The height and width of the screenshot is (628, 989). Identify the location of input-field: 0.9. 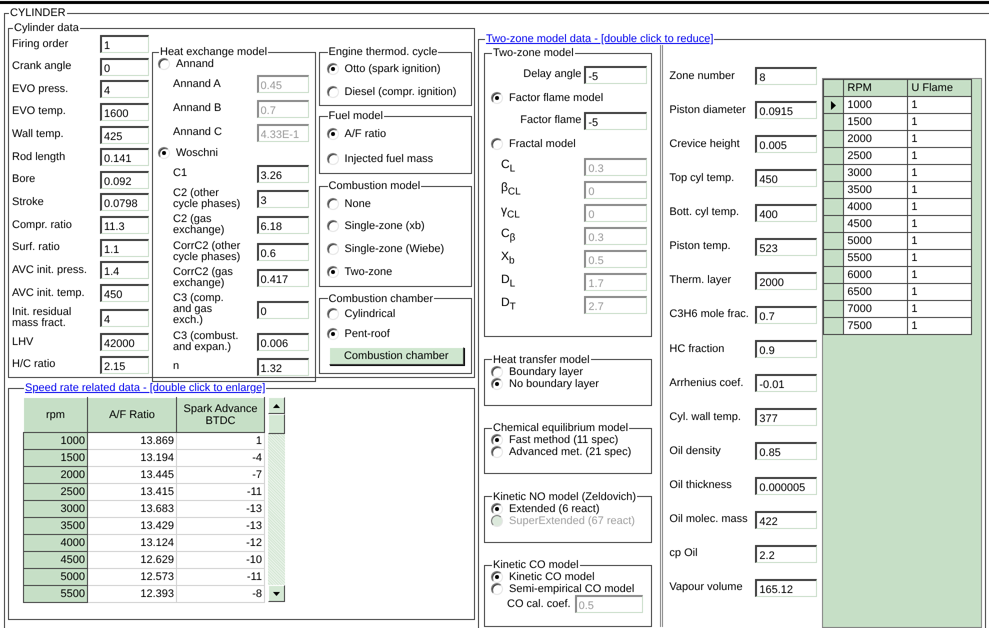
(786, 349).